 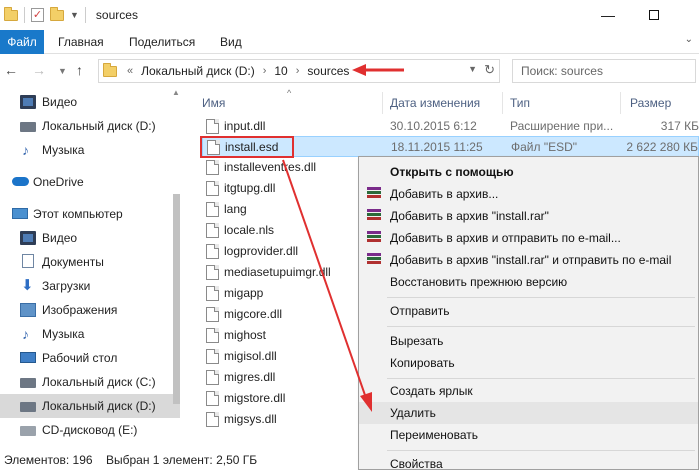 What do you see at coordinates (280, 71) in the screenshot?
I see `breadcrumb-10: 10` at bounding box center [280, 71].